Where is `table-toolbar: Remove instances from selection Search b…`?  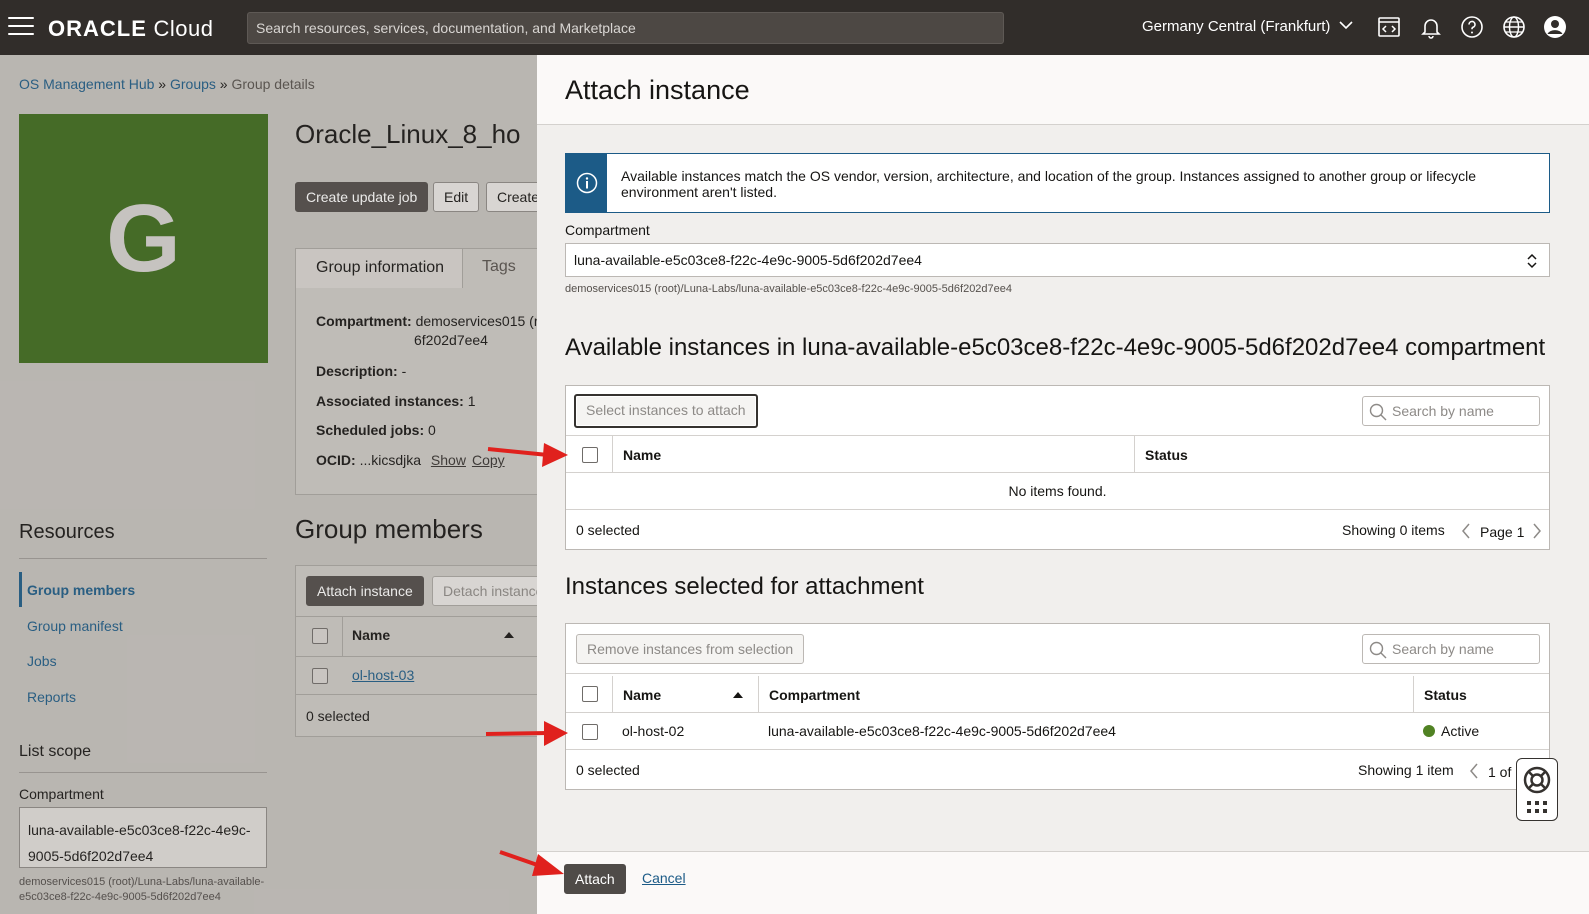 table-toolbar: Remove instances from selection Search b… is located at coordinates (1057, 649).